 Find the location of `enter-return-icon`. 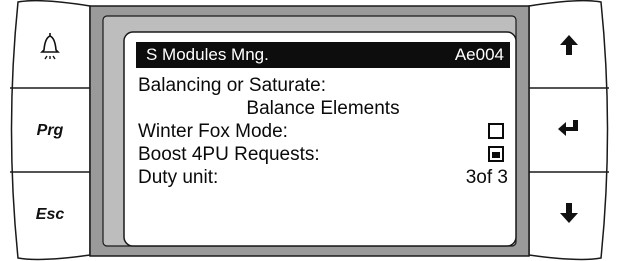

enter-return-icon is located at coordinates (569, 131).